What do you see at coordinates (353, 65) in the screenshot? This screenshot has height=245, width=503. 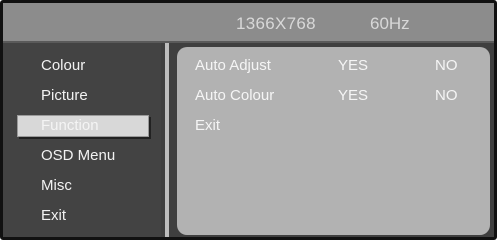 I see `auto-adjust-yes-option: YES` at bounding box center [353, 65].